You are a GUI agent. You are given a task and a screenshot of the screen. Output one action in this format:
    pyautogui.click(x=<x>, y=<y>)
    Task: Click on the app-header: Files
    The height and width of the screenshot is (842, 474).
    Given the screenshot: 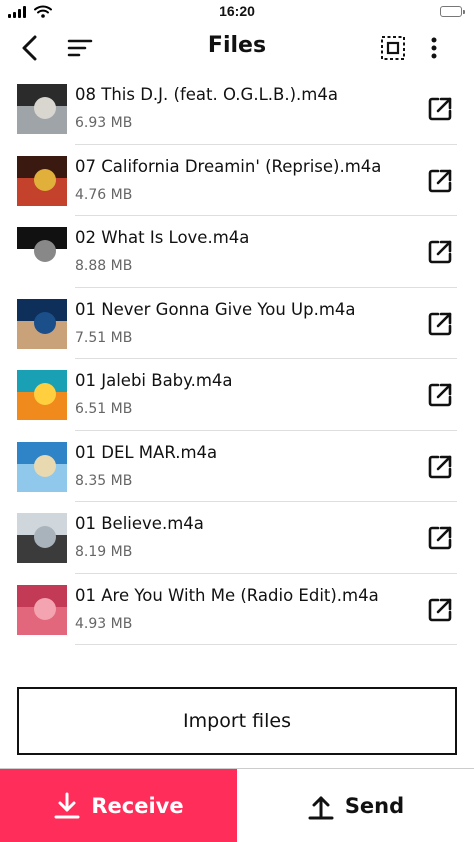 What is the action you would take?
    pyautogui.click(x=237, y=48)
    